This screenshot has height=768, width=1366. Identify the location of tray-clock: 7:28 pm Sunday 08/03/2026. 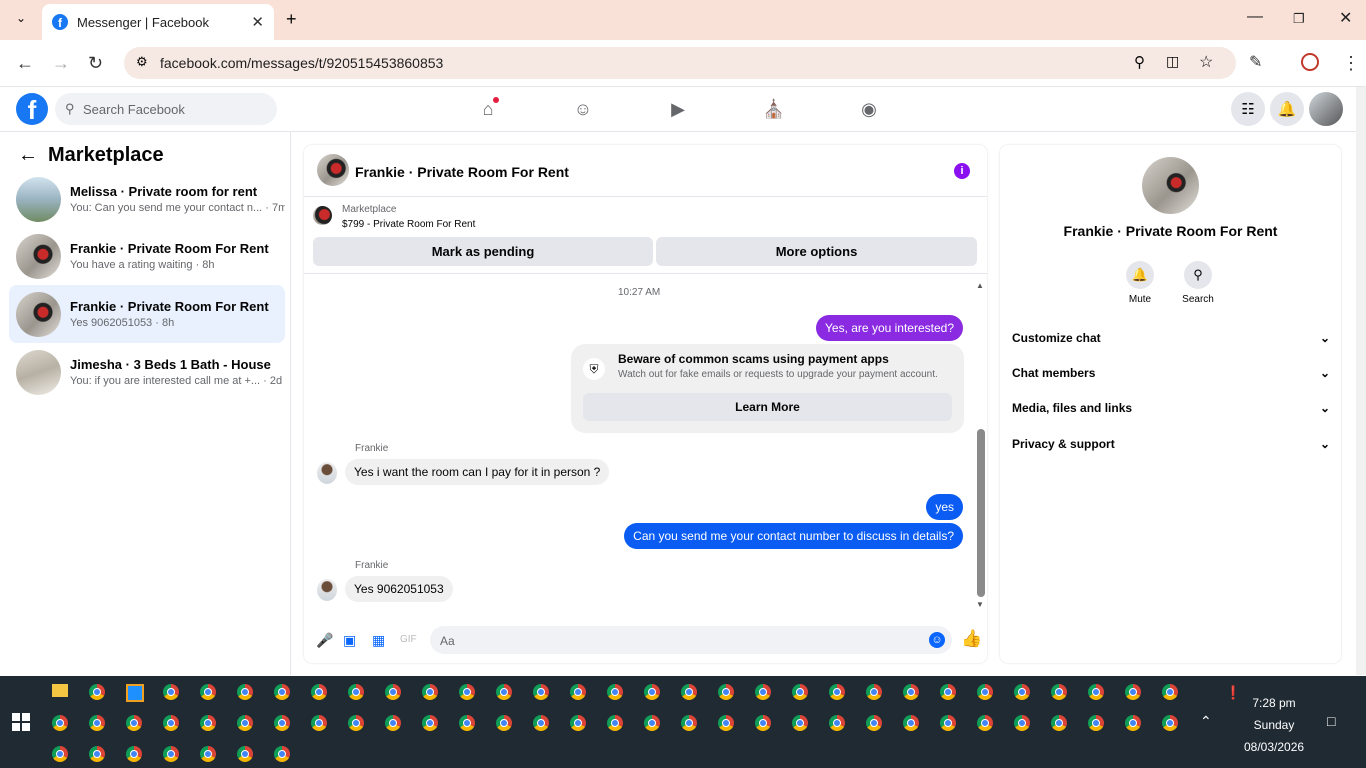
(1274, 725).